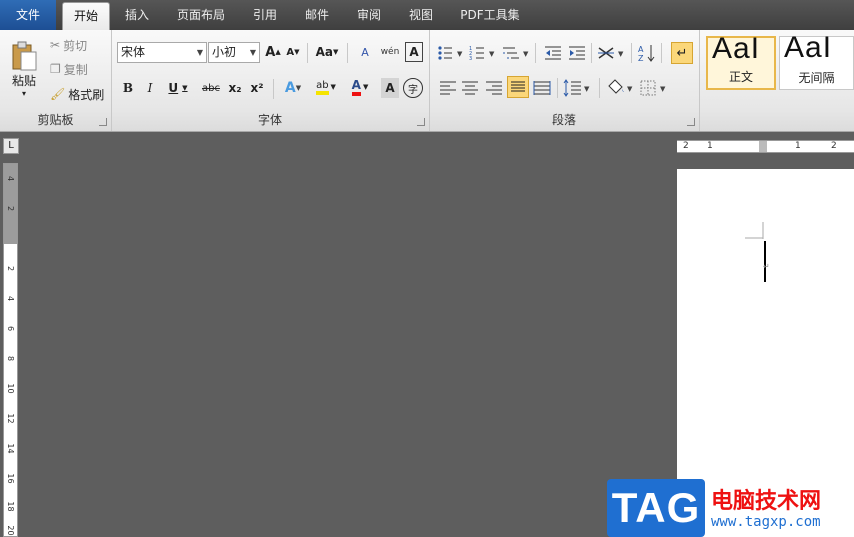 The height and width of the screenshot is (537, 854). What do you see at coordinates (273, 52) in the screenshot?
I see `grow-font-button: A ▲` at bounding box center [273, 52].